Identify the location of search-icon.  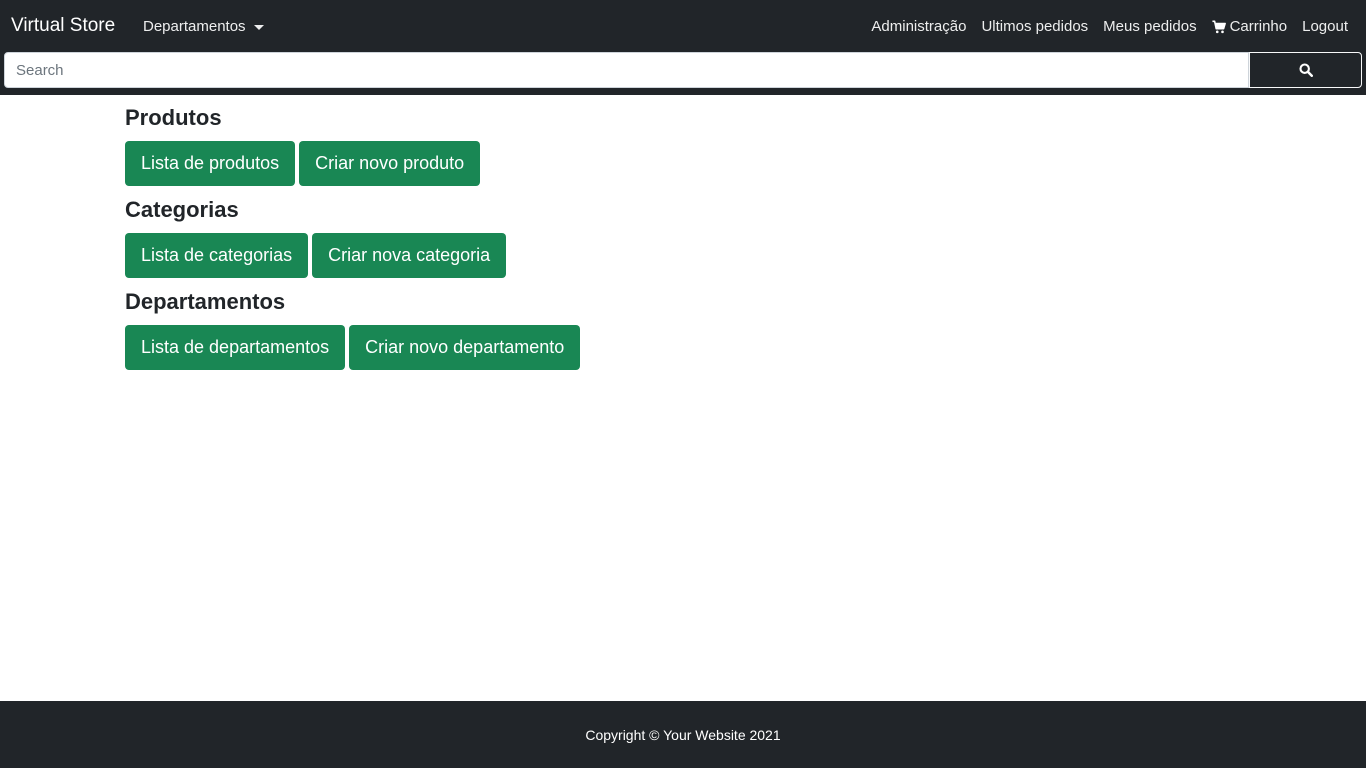
(1305, 70).